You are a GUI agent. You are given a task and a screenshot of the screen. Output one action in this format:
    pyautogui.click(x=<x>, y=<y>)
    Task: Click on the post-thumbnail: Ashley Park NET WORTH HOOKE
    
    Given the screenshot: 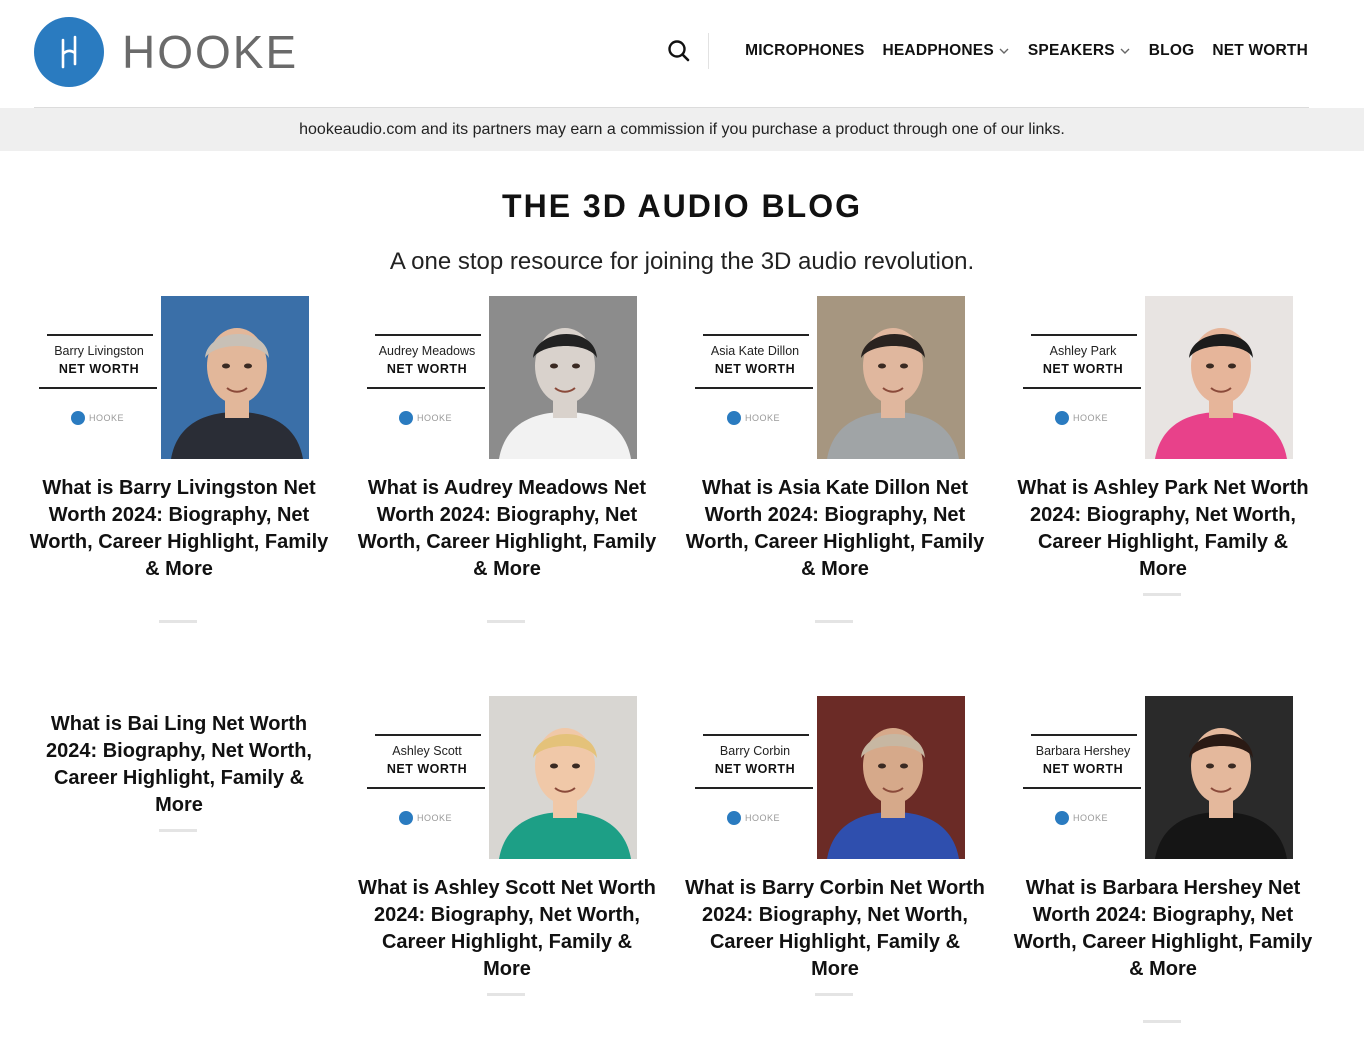 What is the action you would take?
    pyautogui.click(x=1158, y=377)
    